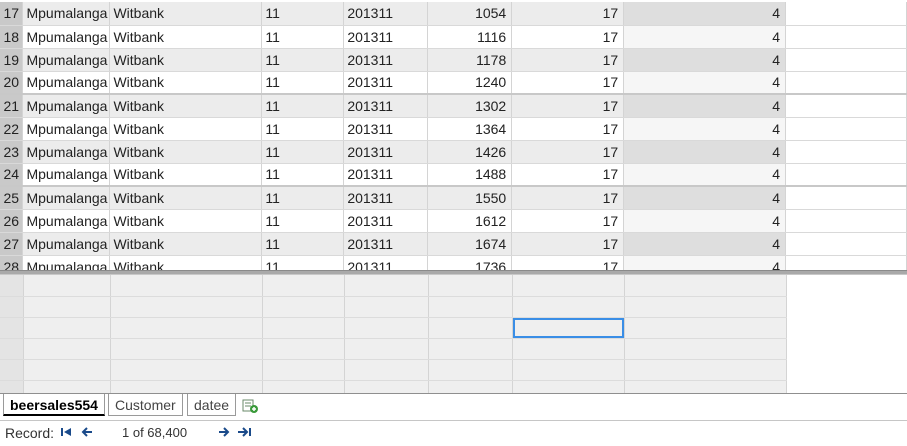  I want to click on new-sheet-icon, so click(250, 406).